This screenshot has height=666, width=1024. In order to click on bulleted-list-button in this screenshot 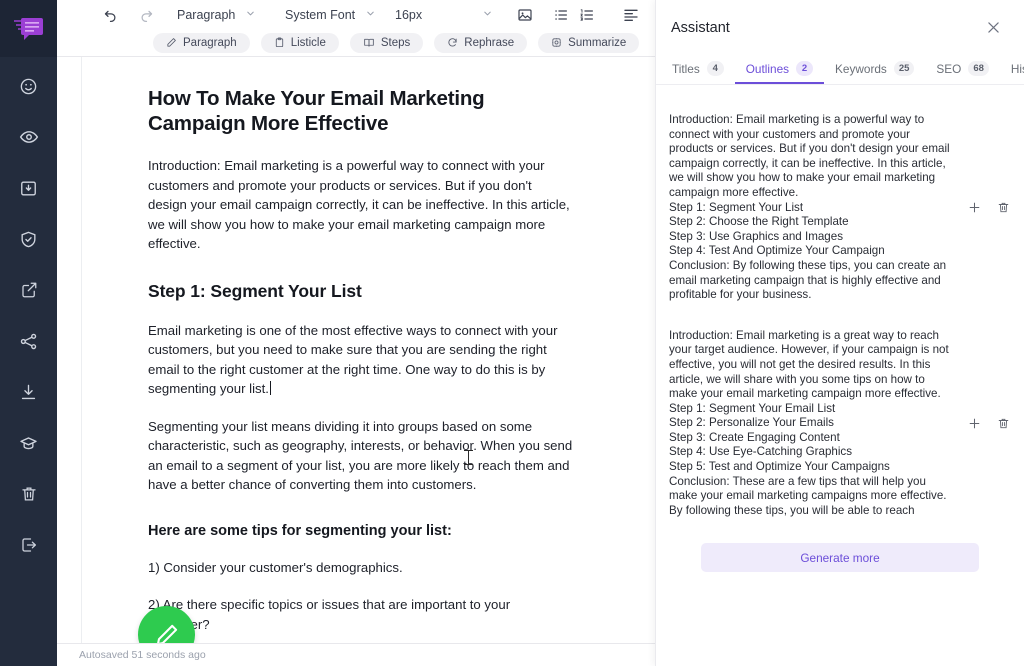, I will do `click(561, 15)`.